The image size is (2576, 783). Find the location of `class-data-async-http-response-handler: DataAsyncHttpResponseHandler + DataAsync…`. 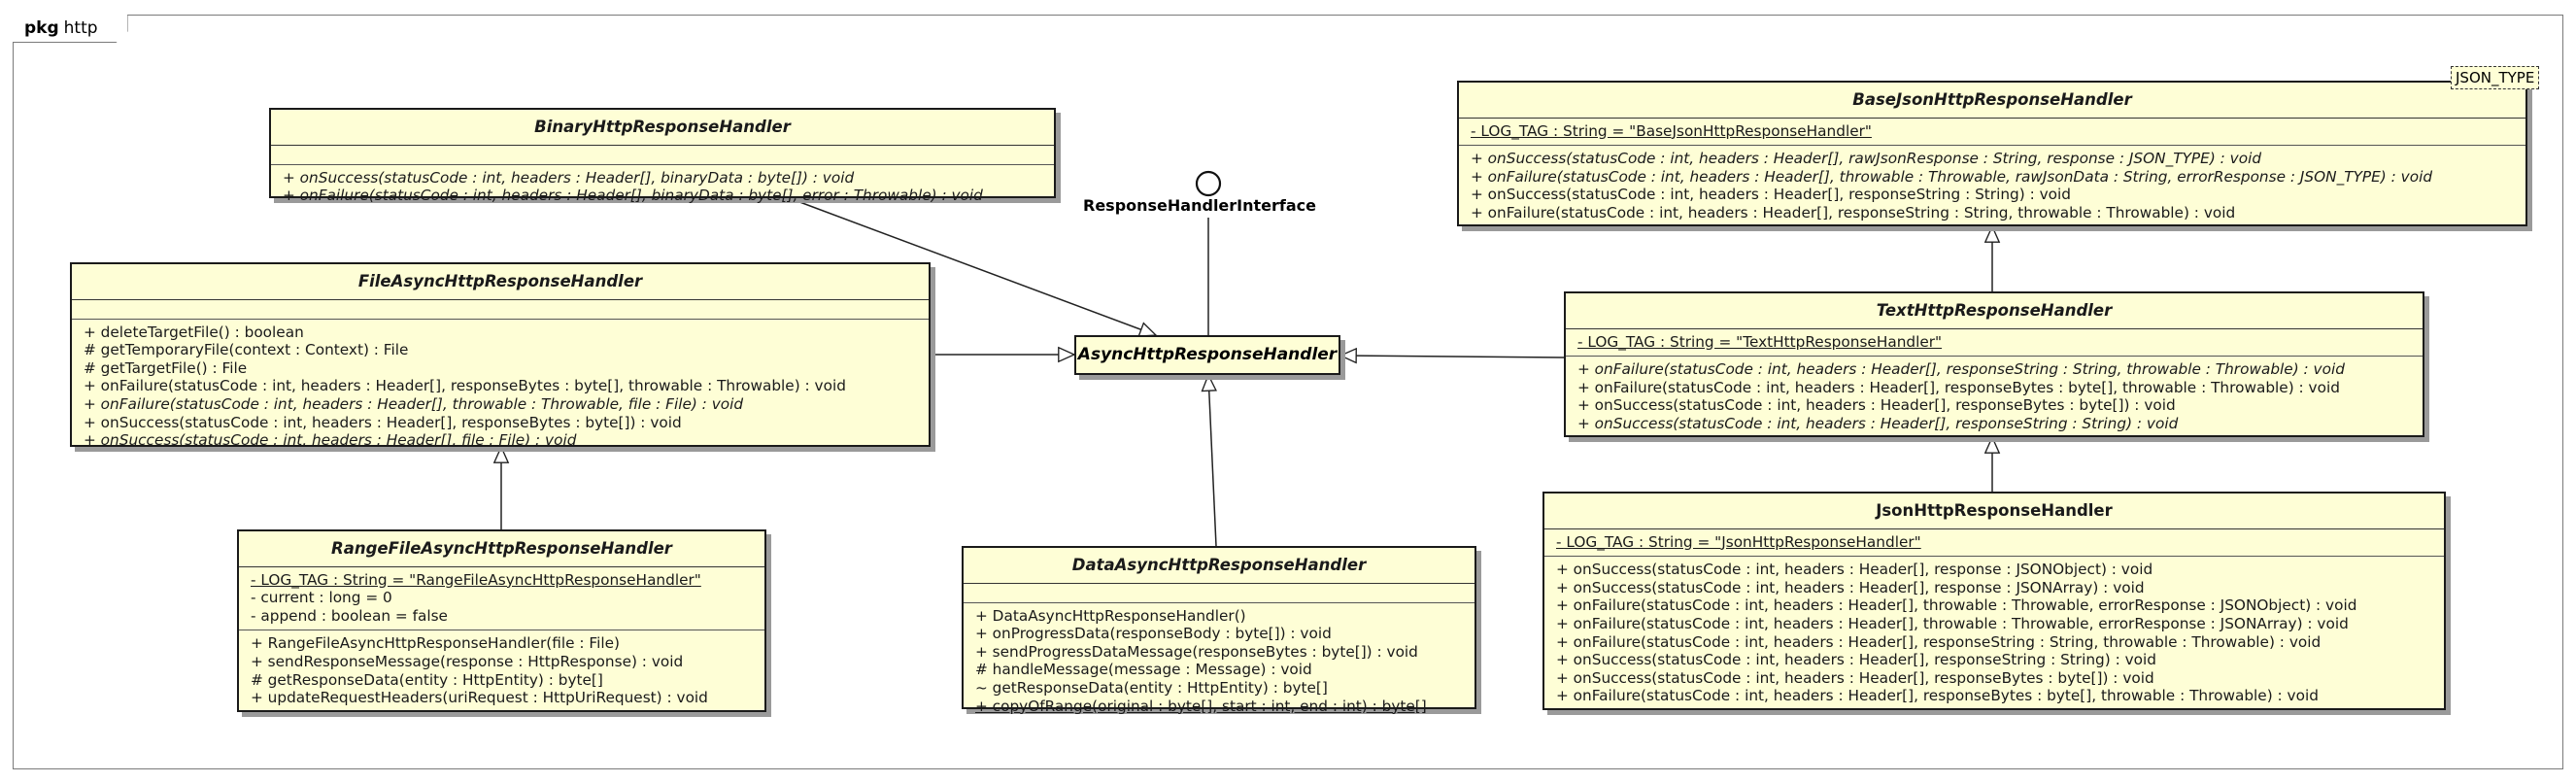

class-data-async-http-response-handler: DataAsyncHttpResponseHandler + DataAsync… is located at coordinates (1219, 631).